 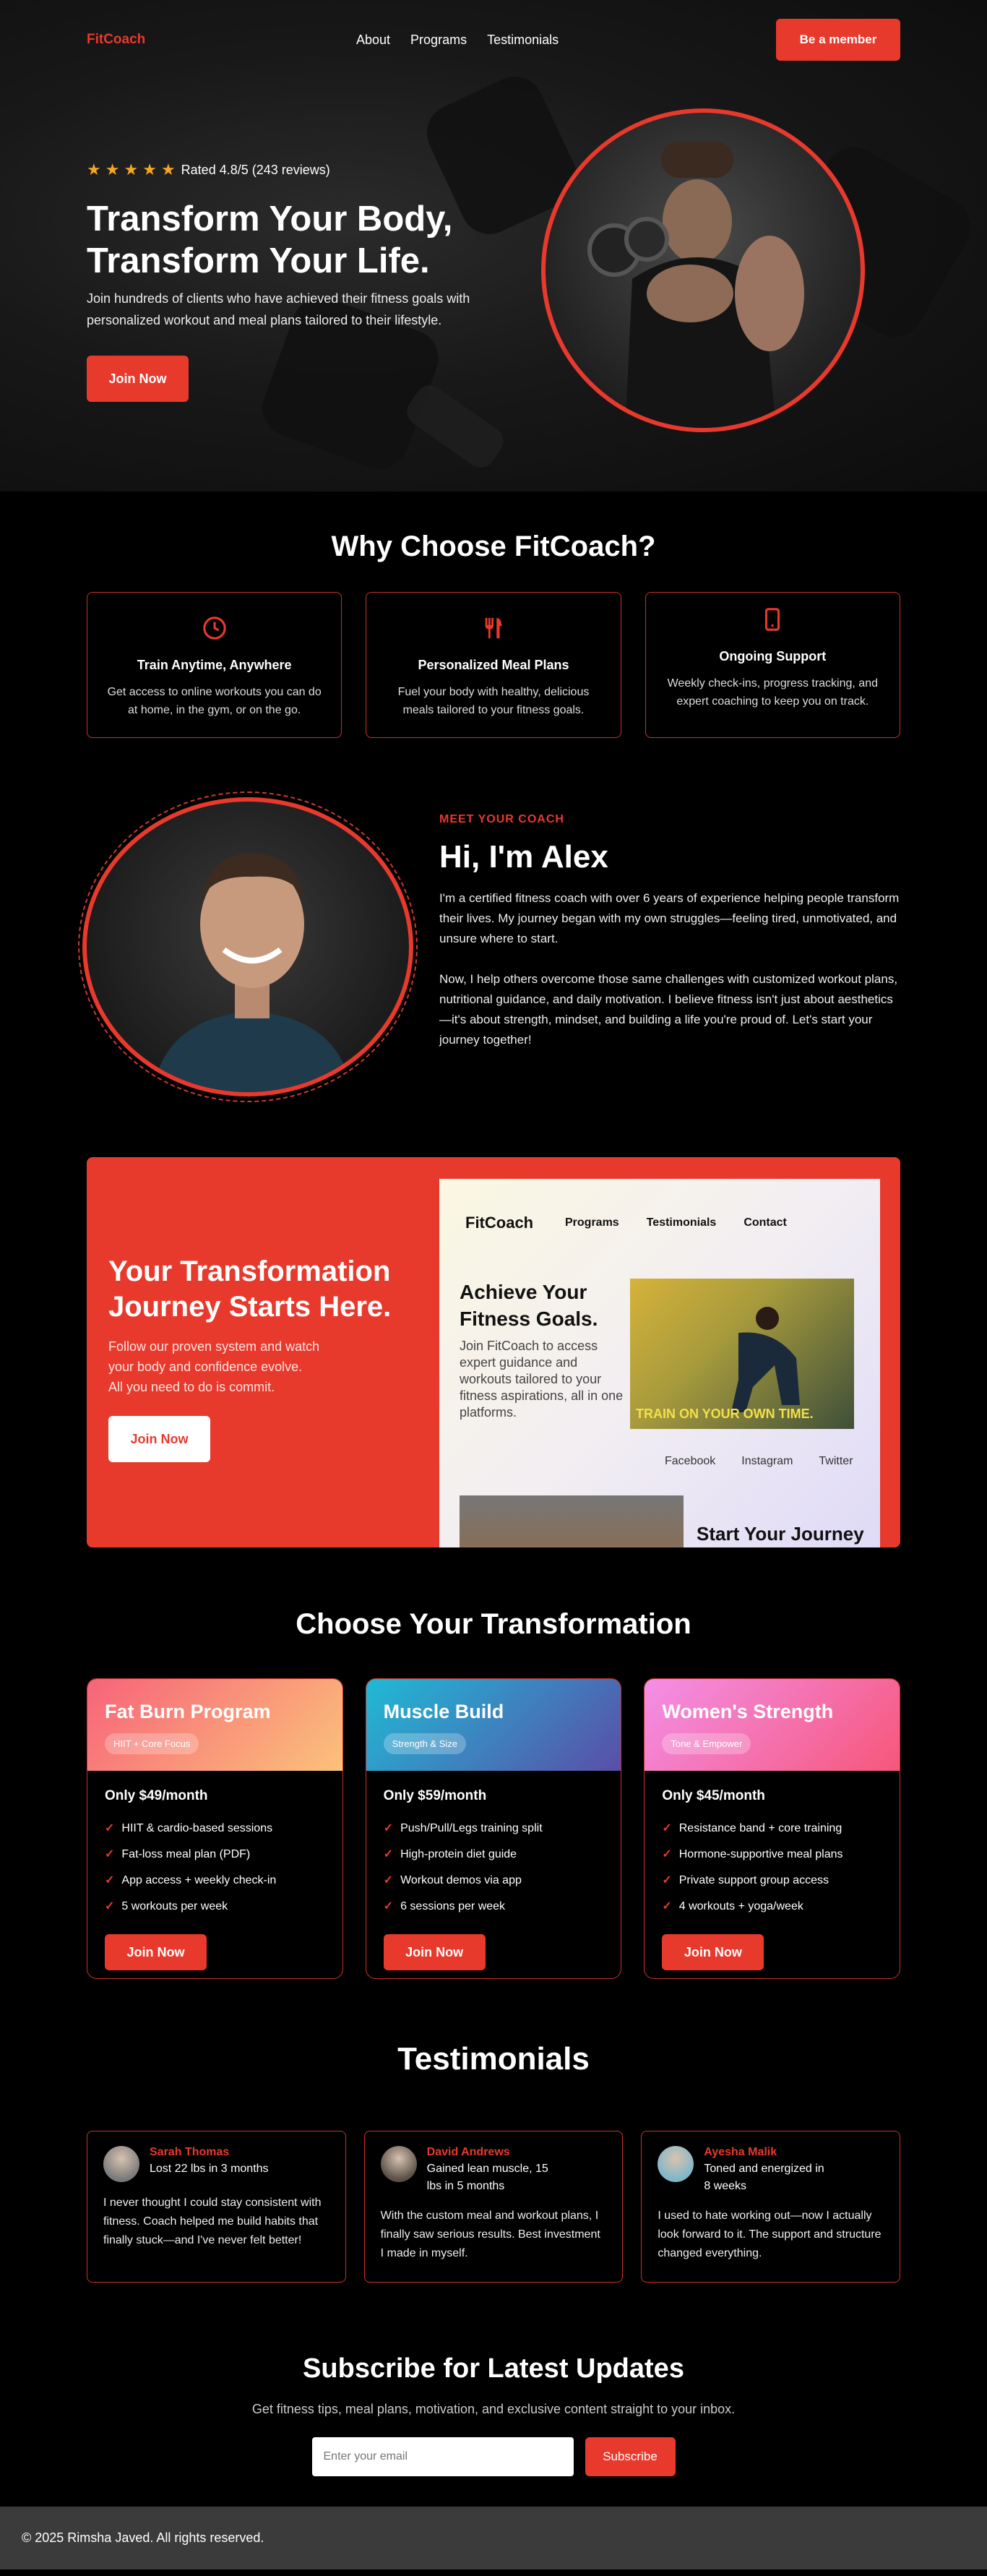 What do you see at coordinates (760, 1828) in the screenshot?
I see `plan-feature-text: Resistance band + core training` at bounding box center [760, 1828].